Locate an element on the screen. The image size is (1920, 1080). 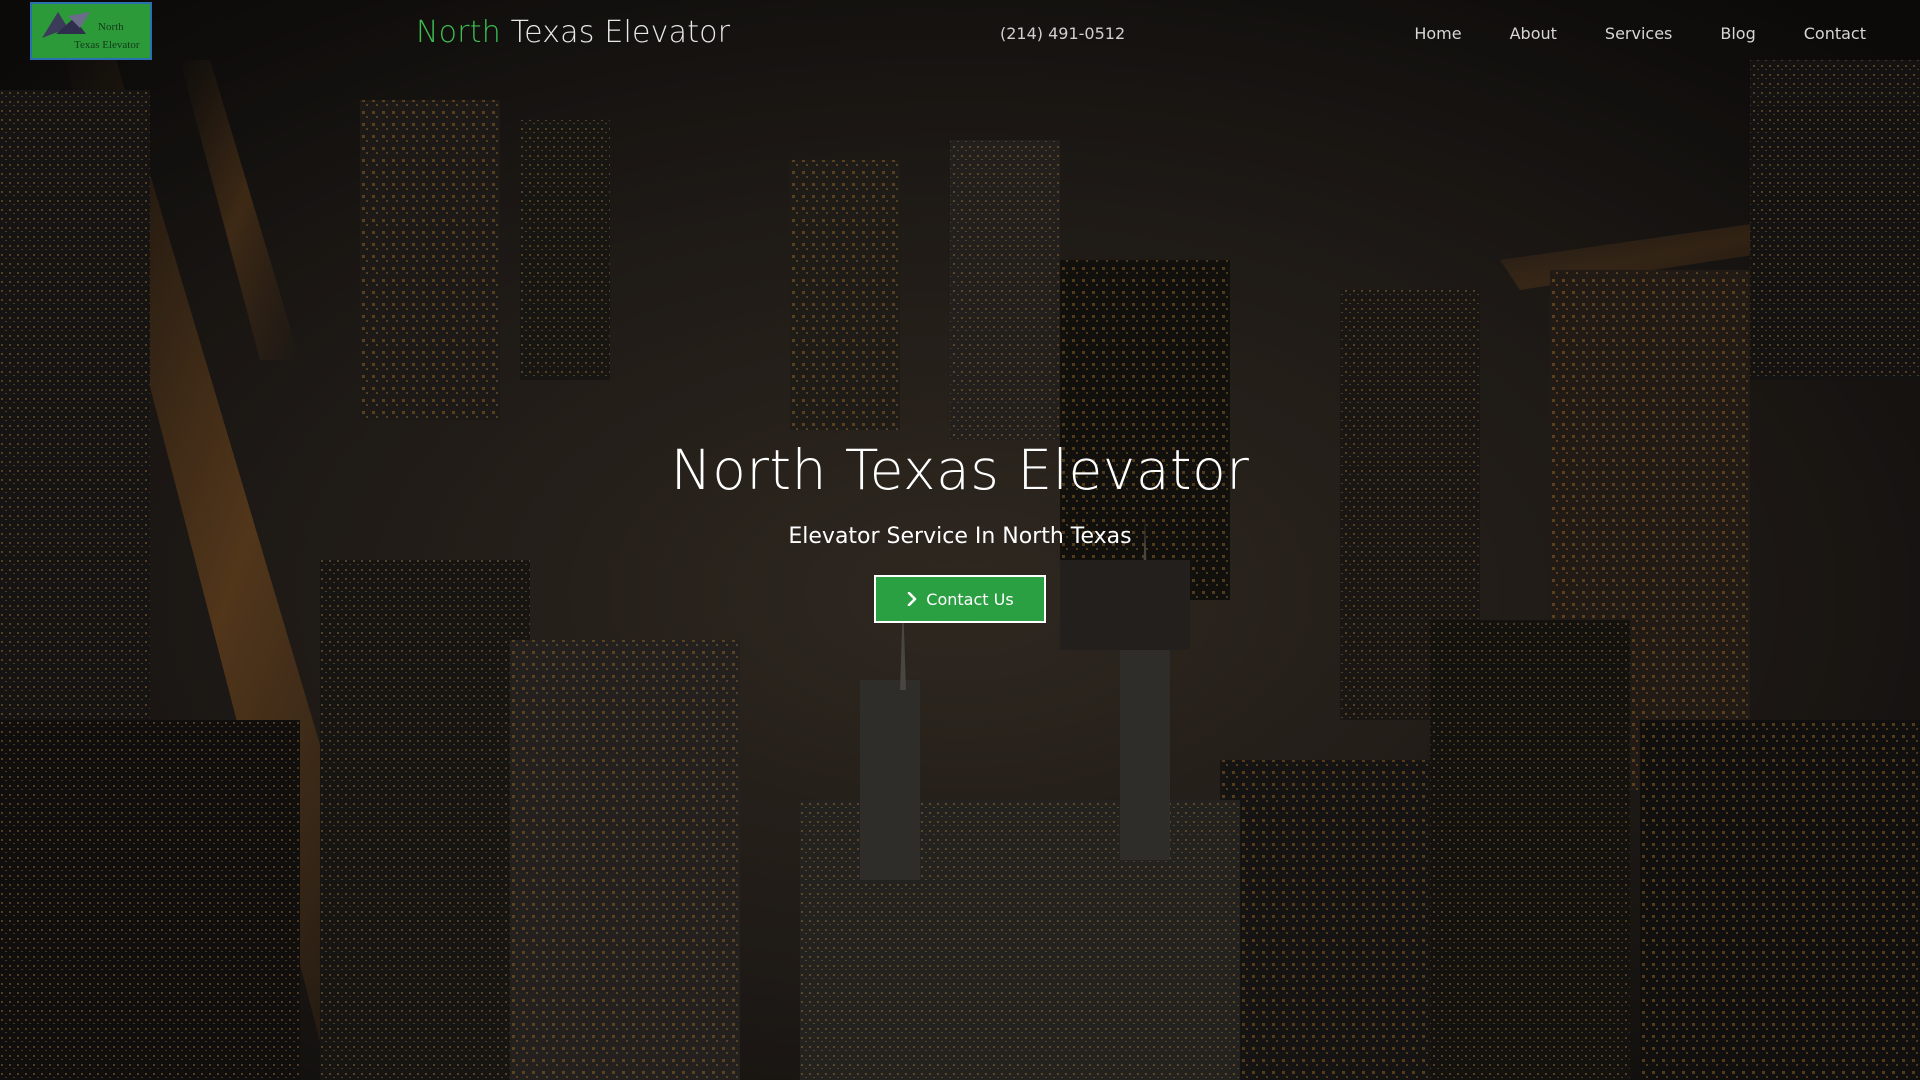
site-logo: North Texas Elevator is located at coordinates (91, 31).